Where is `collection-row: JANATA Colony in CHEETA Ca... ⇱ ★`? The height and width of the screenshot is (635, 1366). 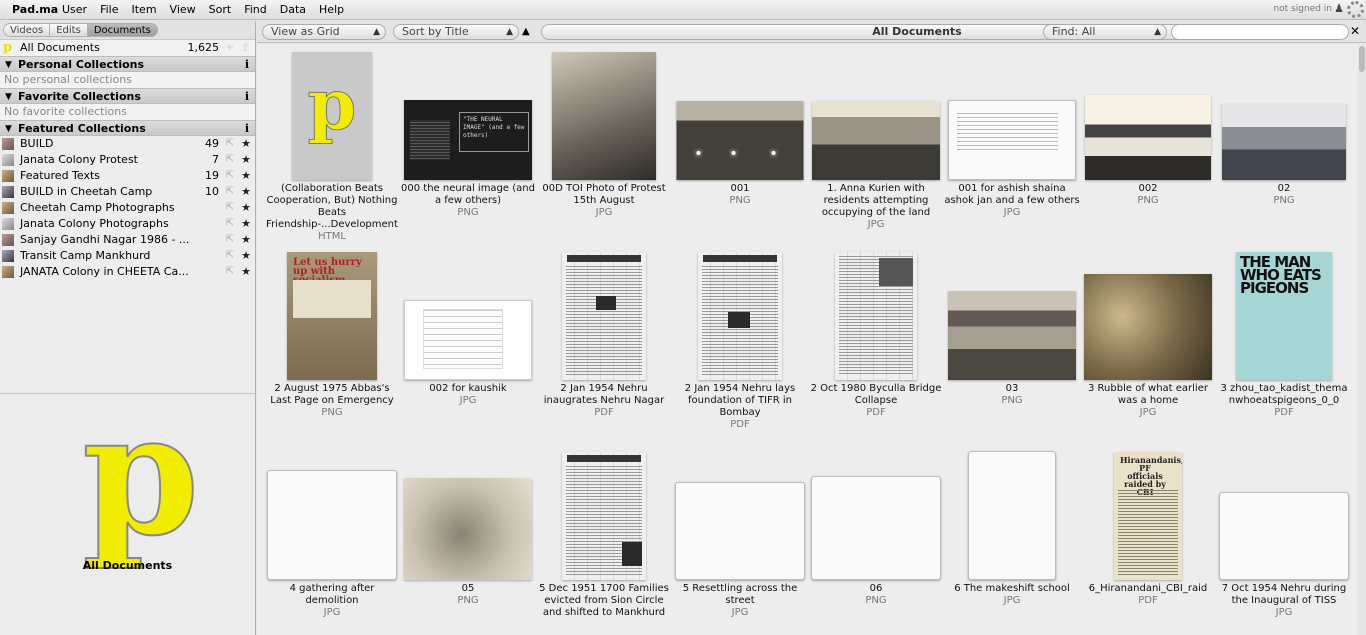 collection-row: JANATA Colony in CHEETA Ca... ⇱ ★ is located at coordinates (127, 272).